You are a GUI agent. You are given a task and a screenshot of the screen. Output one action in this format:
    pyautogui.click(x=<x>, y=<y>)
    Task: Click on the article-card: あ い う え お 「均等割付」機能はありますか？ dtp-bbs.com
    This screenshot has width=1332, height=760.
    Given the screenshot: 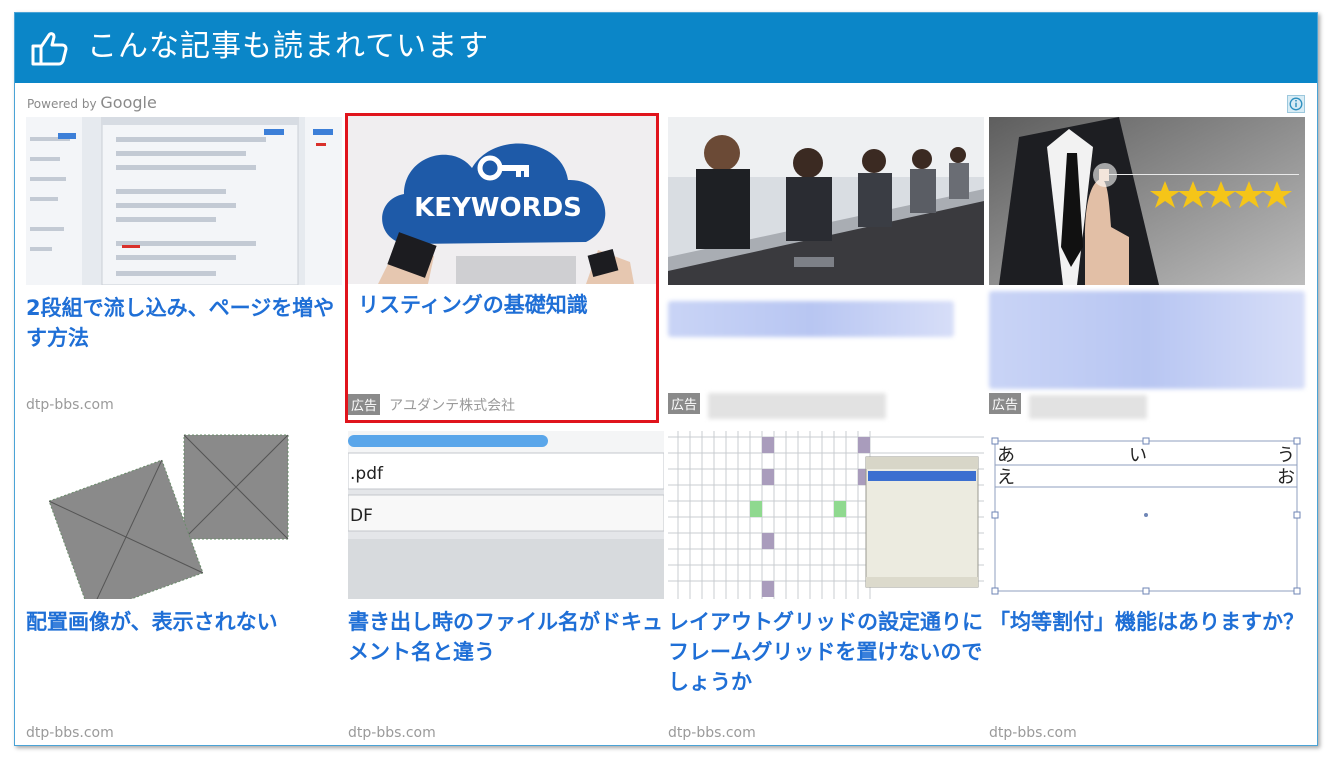 What is the action you would take?
    pyautogui.click(x=1147, y=586)
    